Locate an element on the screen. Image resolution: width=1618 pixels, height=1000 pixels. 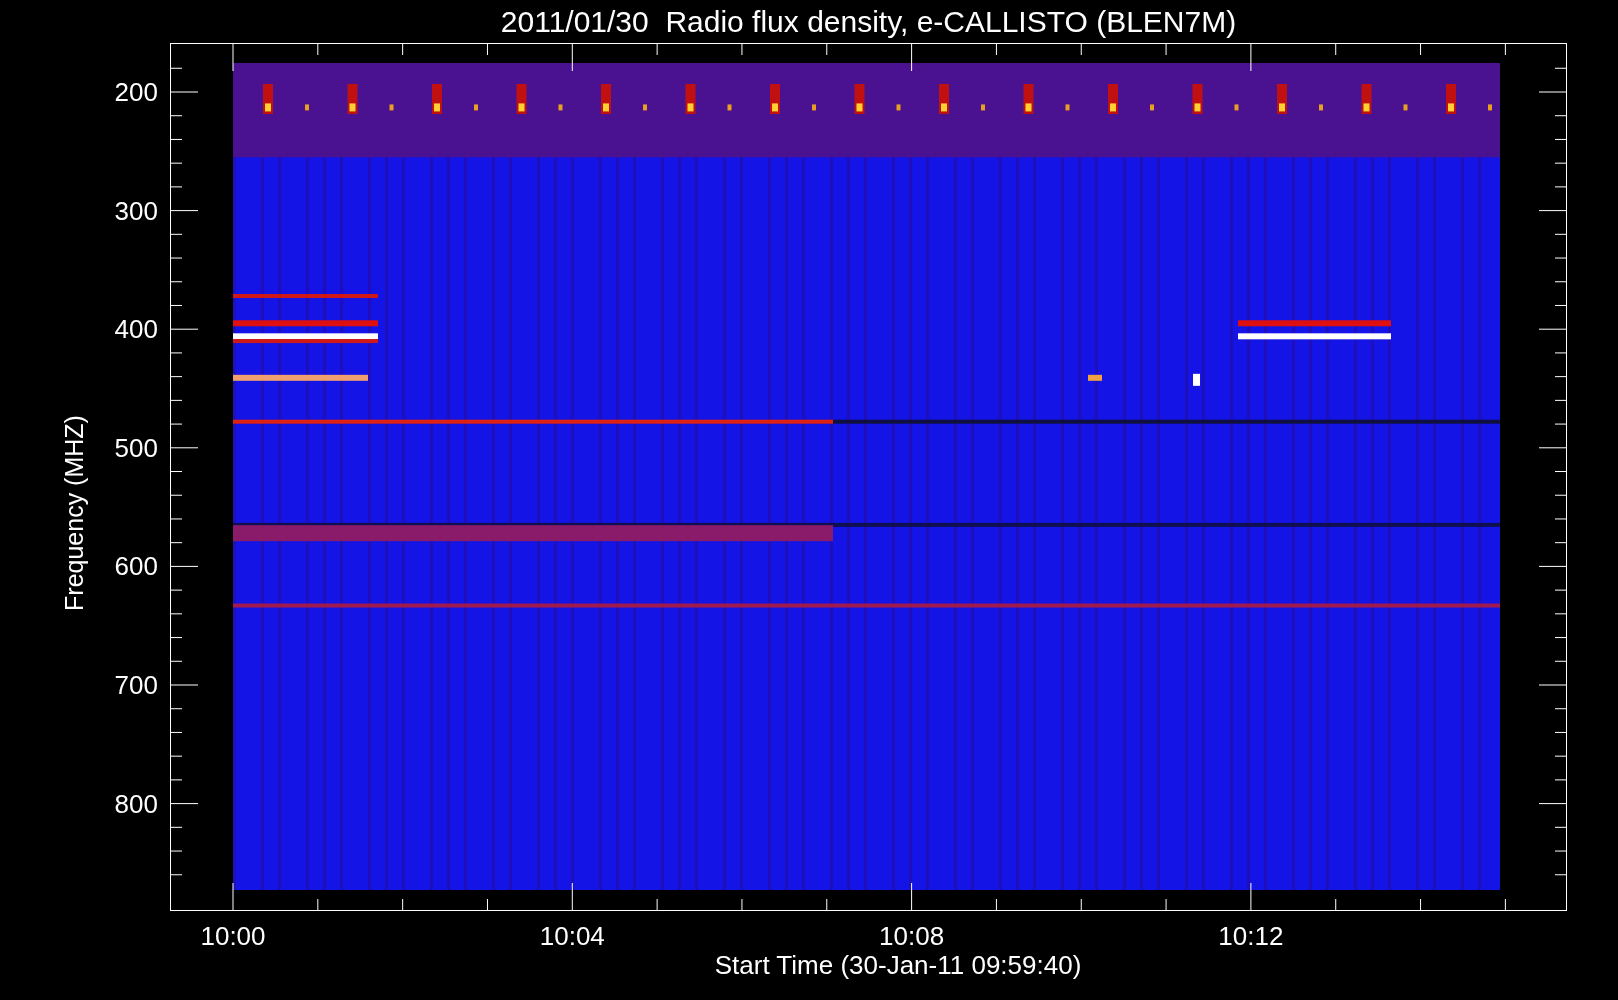
y-axis-label: Frequency (MHZ) is located at coordinates (74, 513).